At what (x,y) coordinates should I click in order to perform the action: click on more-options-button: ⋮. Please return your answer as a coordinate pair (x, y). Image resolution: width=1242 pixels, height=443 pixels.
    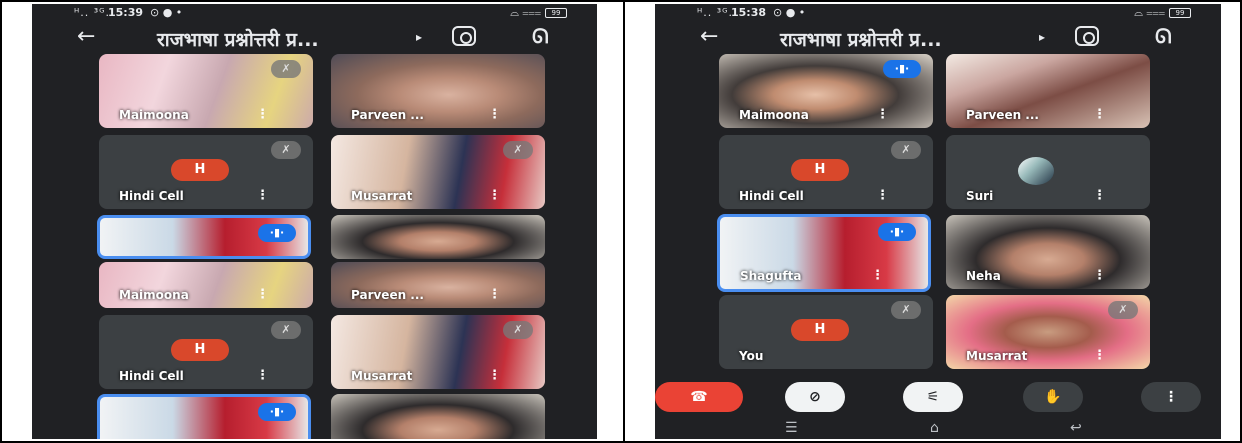
    Looking at the image, I should click on (1171, 397).